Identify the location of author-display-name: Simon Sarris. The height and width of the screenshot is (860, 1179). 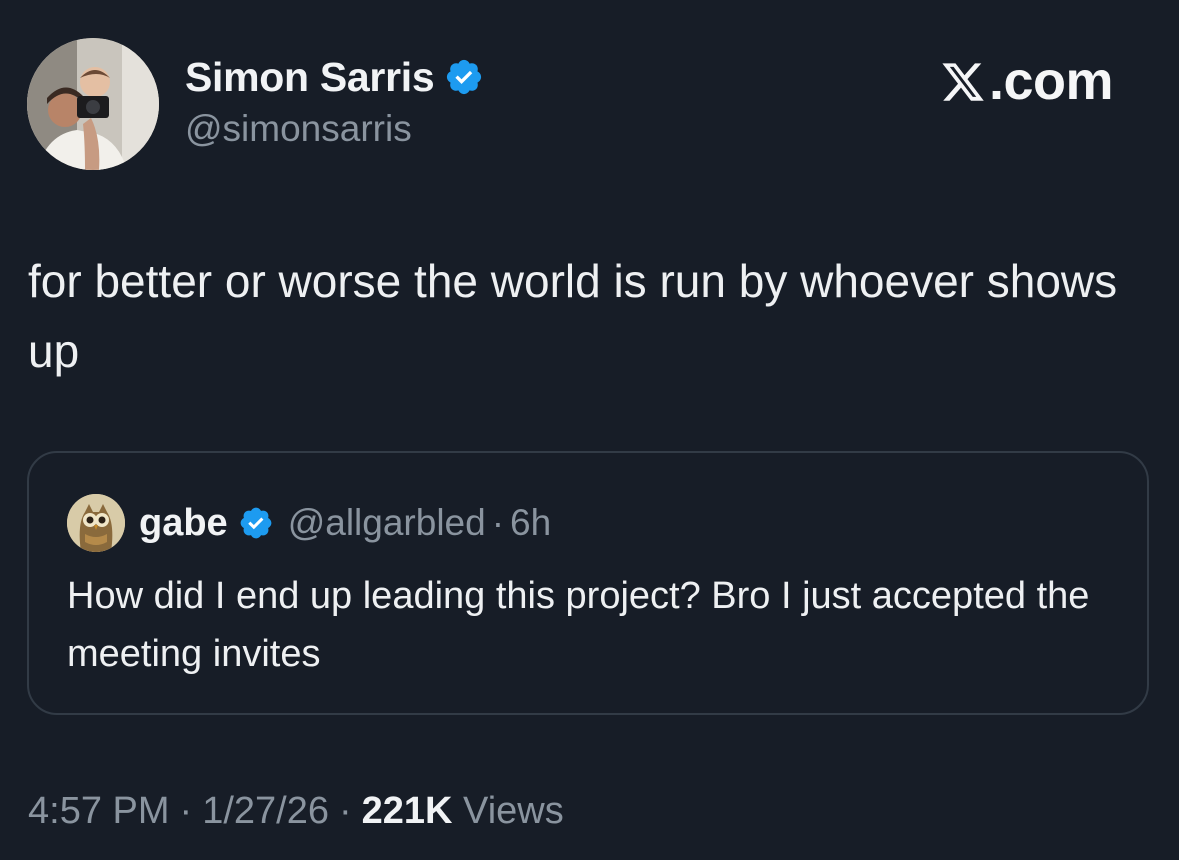
(310, 77).